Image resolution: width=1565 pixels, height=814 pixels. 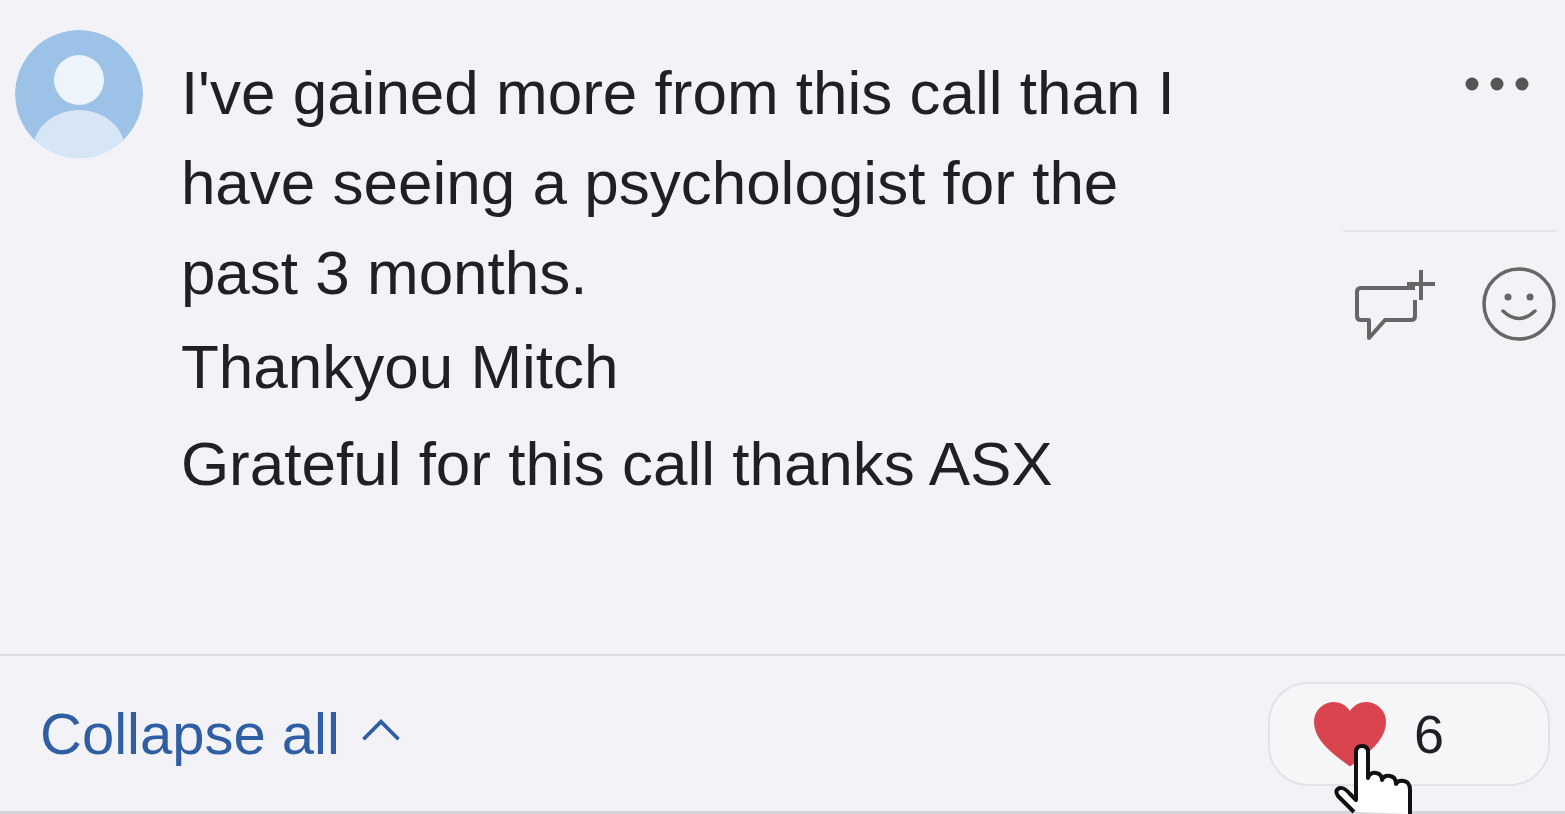 What do you see at coordinates (1519, 304) in the screenshot?
I see `emoji-icon` at bounding box center [1519, 304].